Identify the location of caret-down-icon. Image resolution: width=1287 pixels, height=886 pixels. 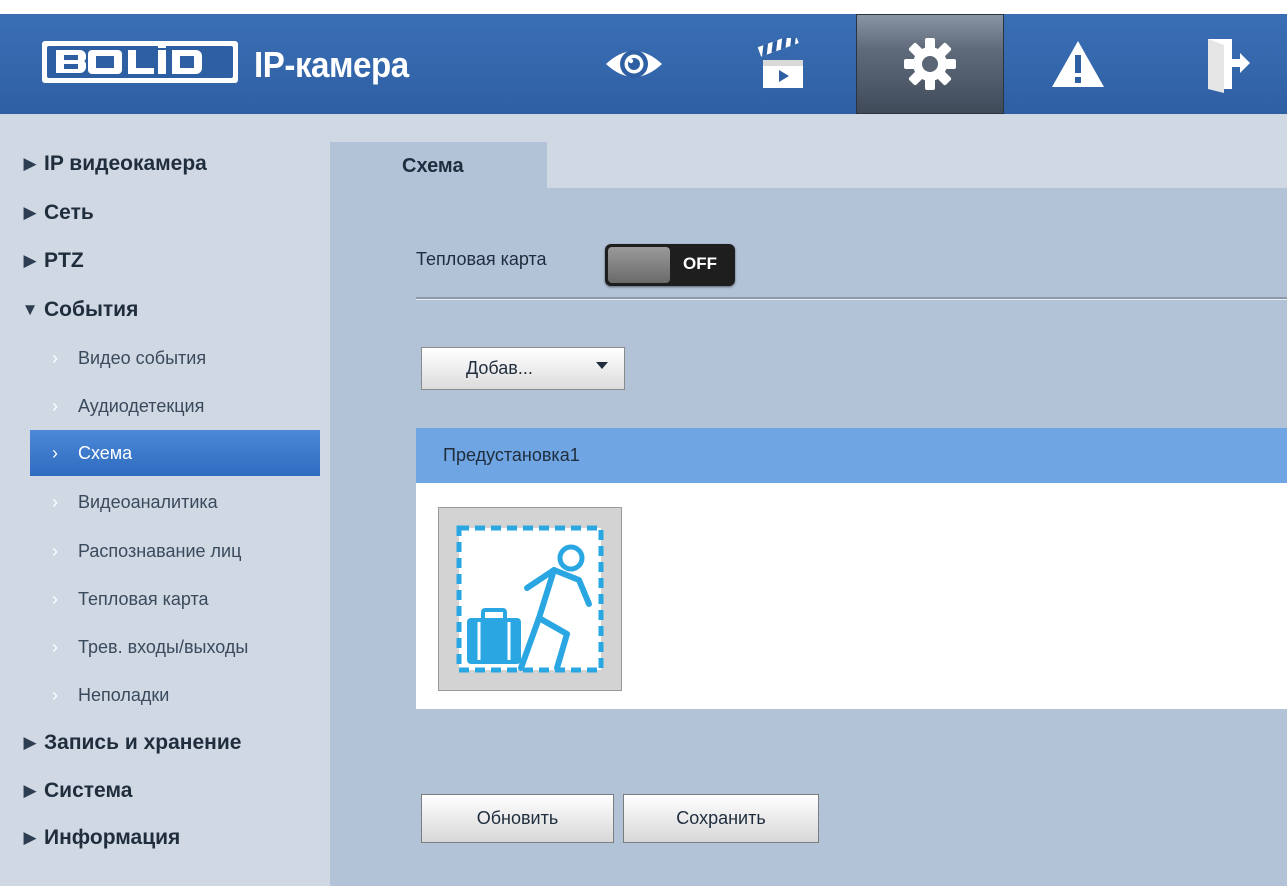
(602, 365).